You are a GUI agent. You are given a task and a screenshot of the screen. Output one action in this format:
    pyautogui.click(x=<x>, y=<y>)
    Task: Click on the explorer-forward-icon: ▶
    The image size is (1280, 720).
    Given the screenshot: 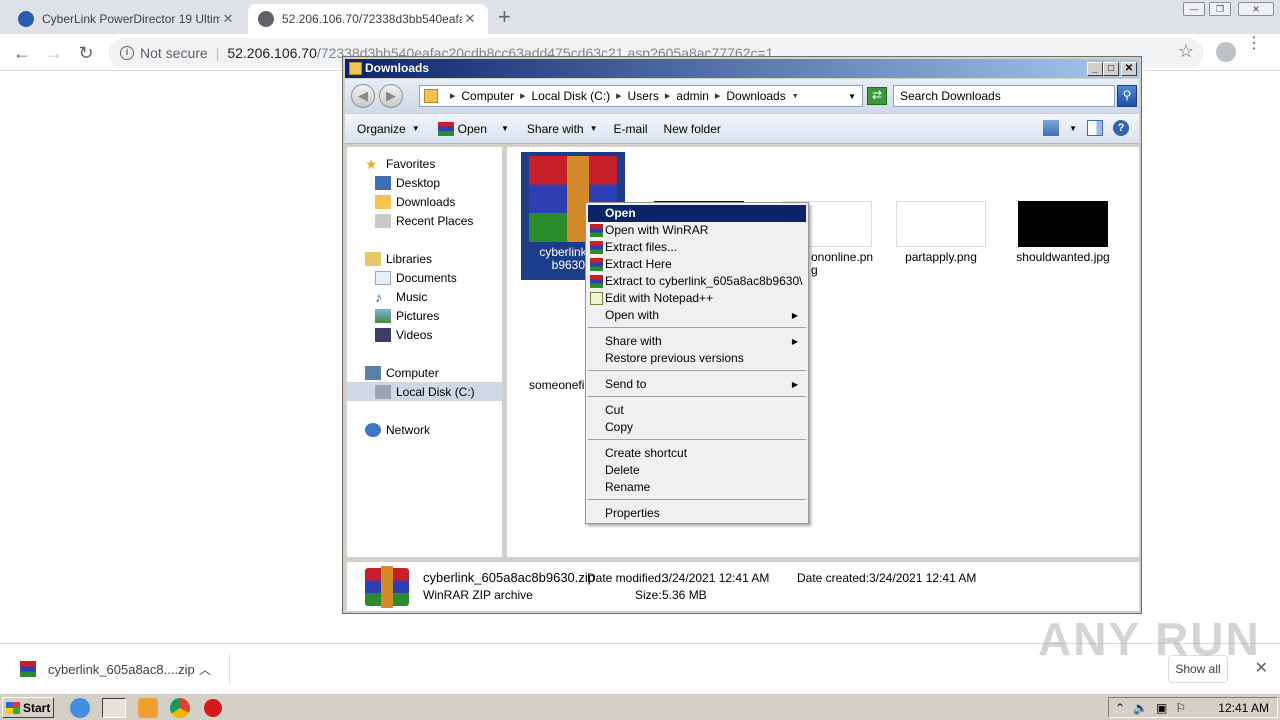 What is the action you would take?
    pyautogui.click(x=391, y=96)
    